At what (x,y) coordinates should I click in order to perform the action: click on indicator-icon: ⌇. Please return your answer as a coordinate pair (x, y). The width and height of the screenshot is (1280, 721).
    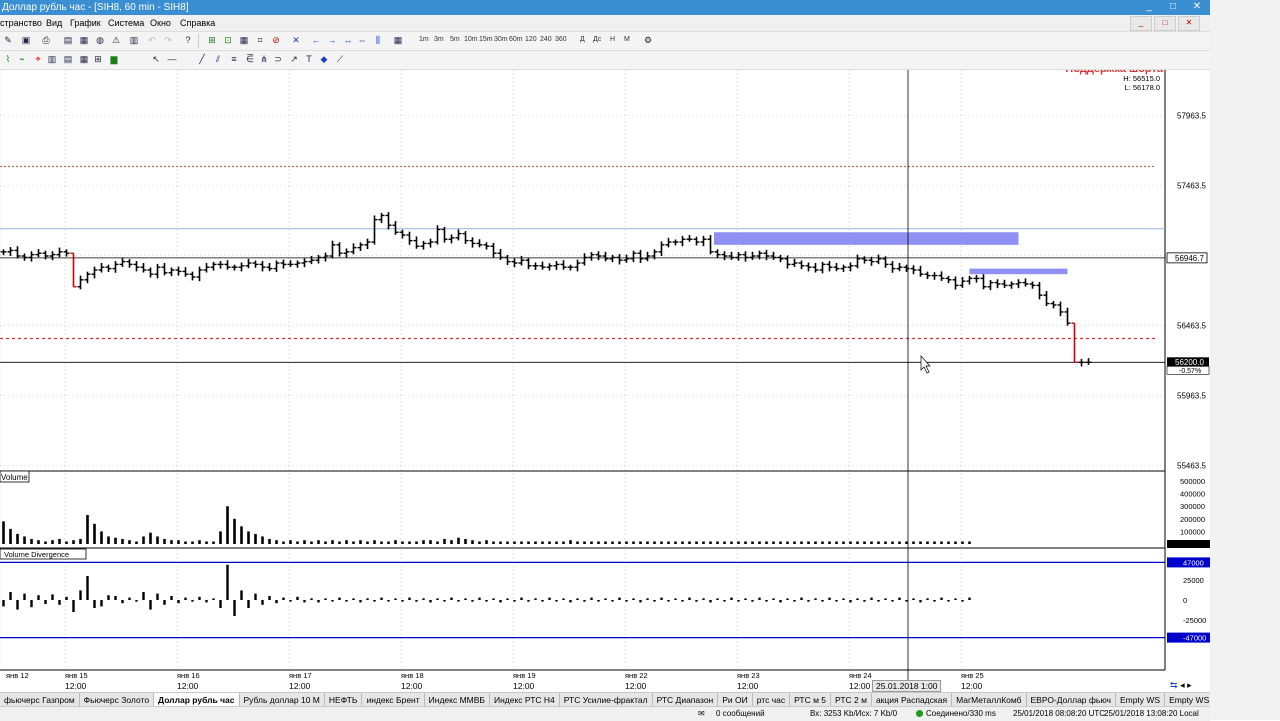
    Looking at the image, I should click on (8, 59).